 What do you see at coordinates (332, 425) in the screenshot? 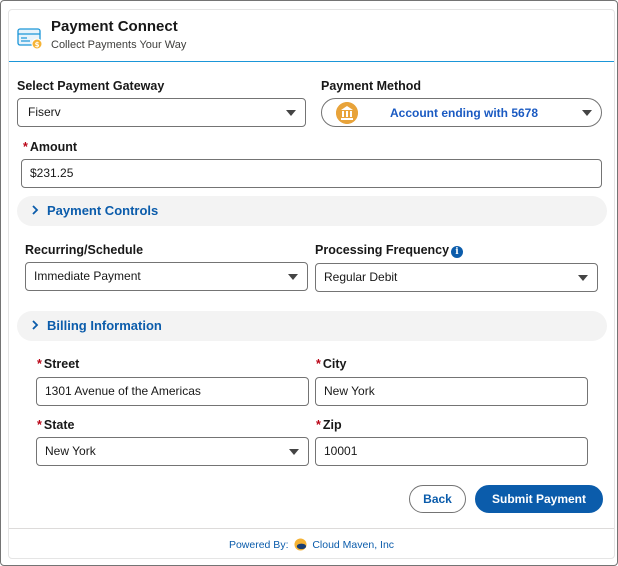
I see `zip-label-text: Zip` at bounding box center [332, 425].